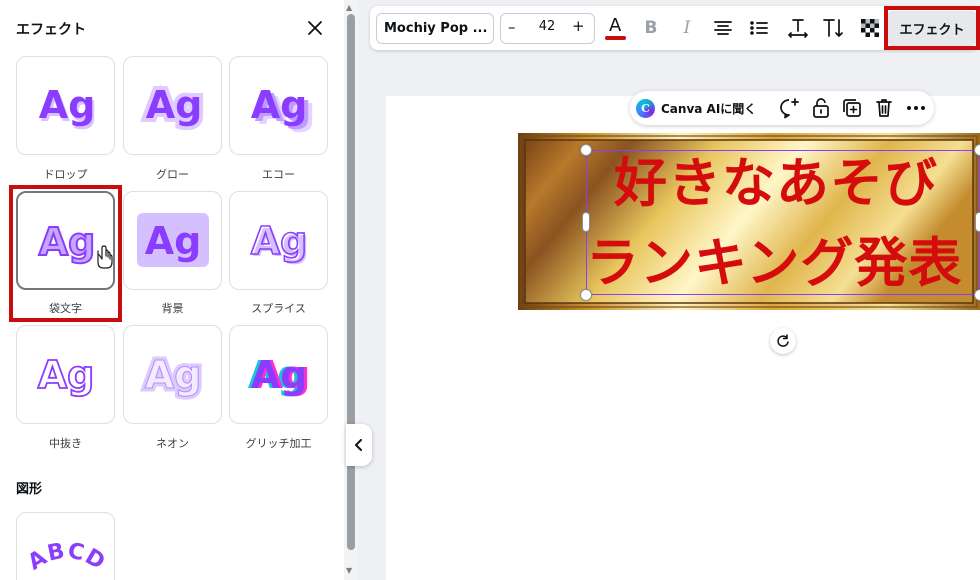 Image resolution: width=980 pixels, height=580 pixels. What do you see at coordinates (578, 26) in the screenshot?
I see `font-size-increase-button: +` at bounding box center [578, 26].